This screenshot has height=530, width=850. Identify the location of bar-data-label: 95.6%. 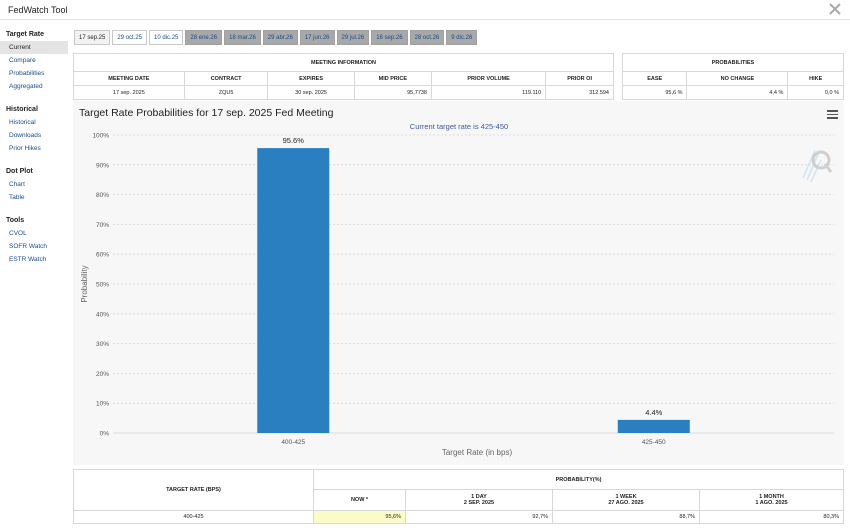
(294, 140).